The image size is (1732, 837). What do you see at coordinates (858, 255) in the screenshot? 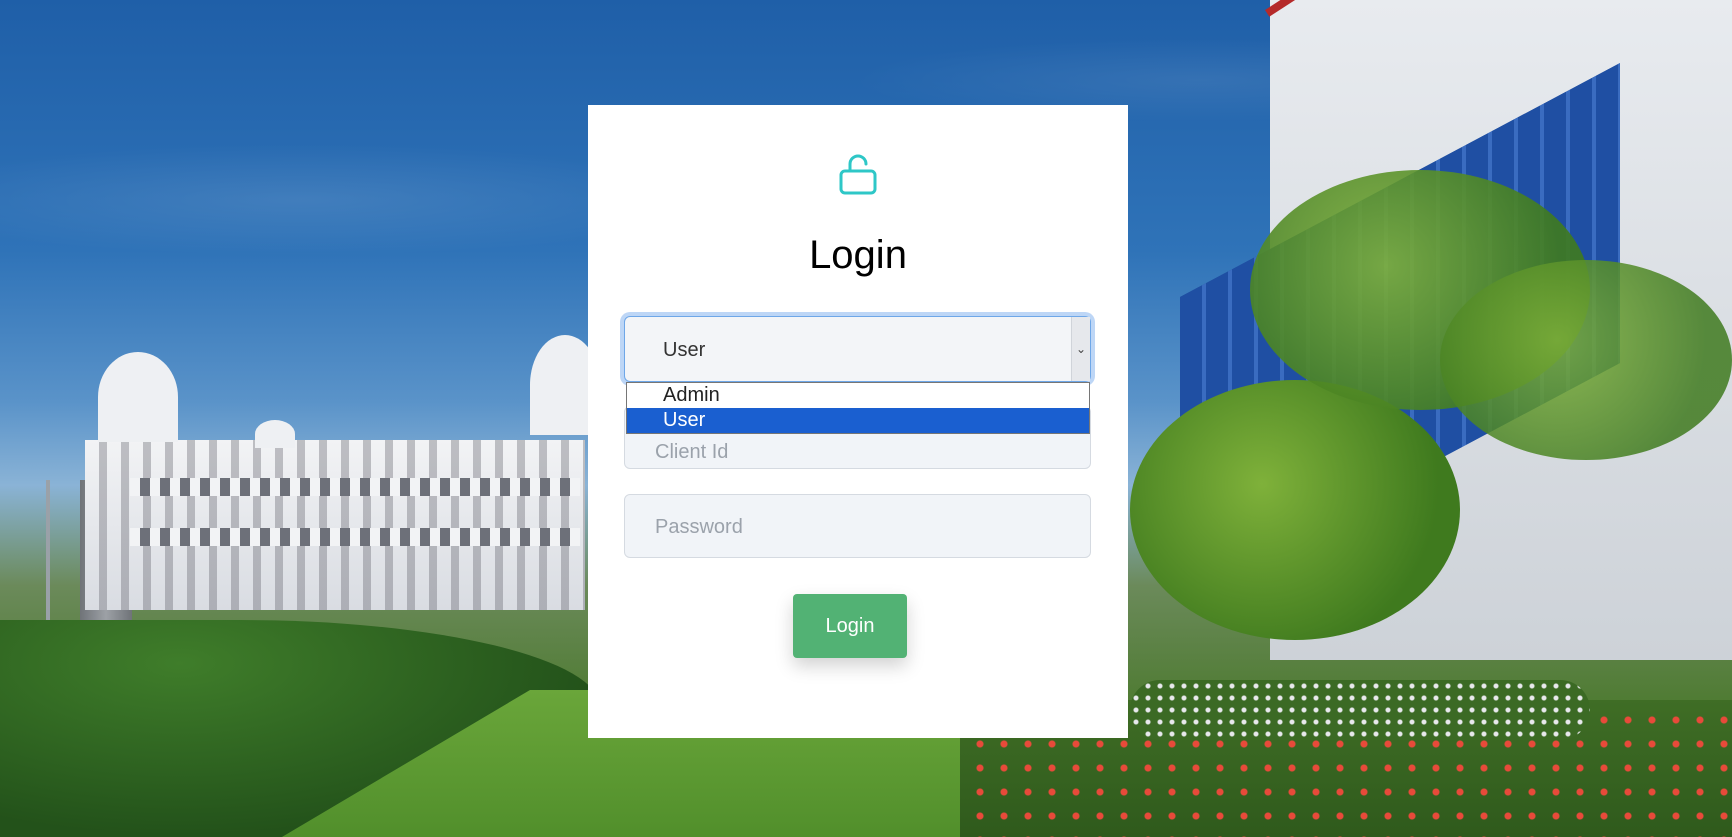
I see `login-title: Login` at bounding box center [858, 255].